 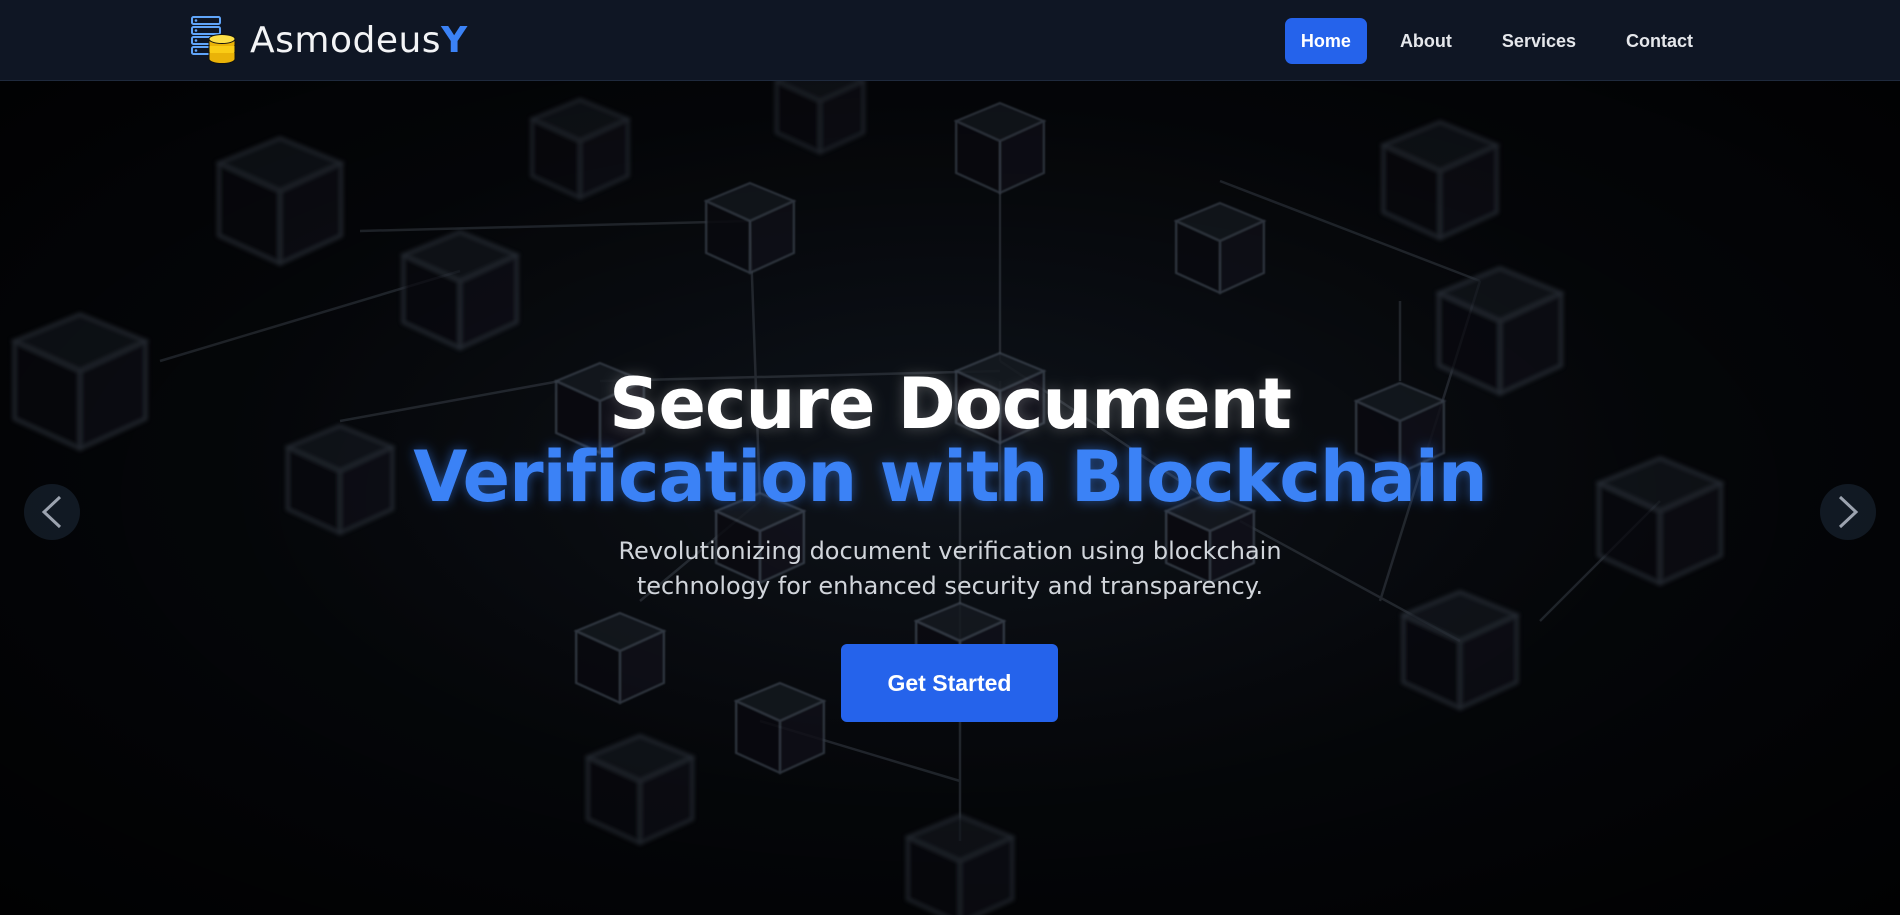 I want to click on chevron-right-icon, so click(x=1848, y=512).